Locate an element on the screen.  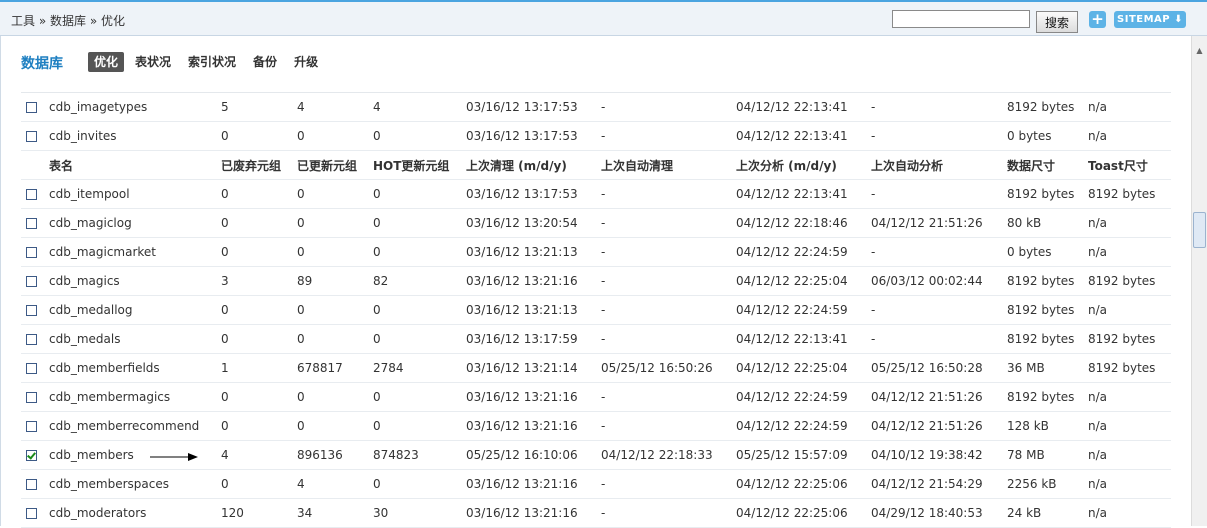
table-cell: 120 is located at coordinates (259, 513).